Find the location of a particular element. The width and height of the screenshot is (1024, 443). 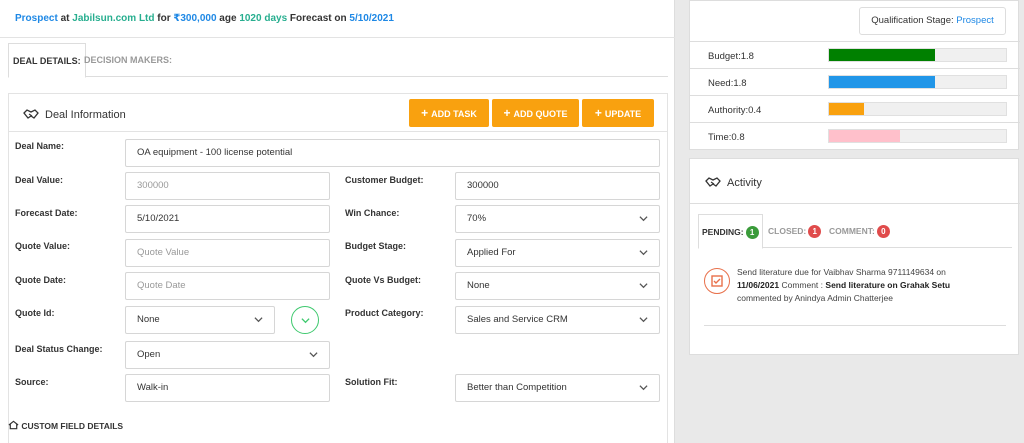

solution-fit-select: Better than Competition is located at coordinates (557, 388).